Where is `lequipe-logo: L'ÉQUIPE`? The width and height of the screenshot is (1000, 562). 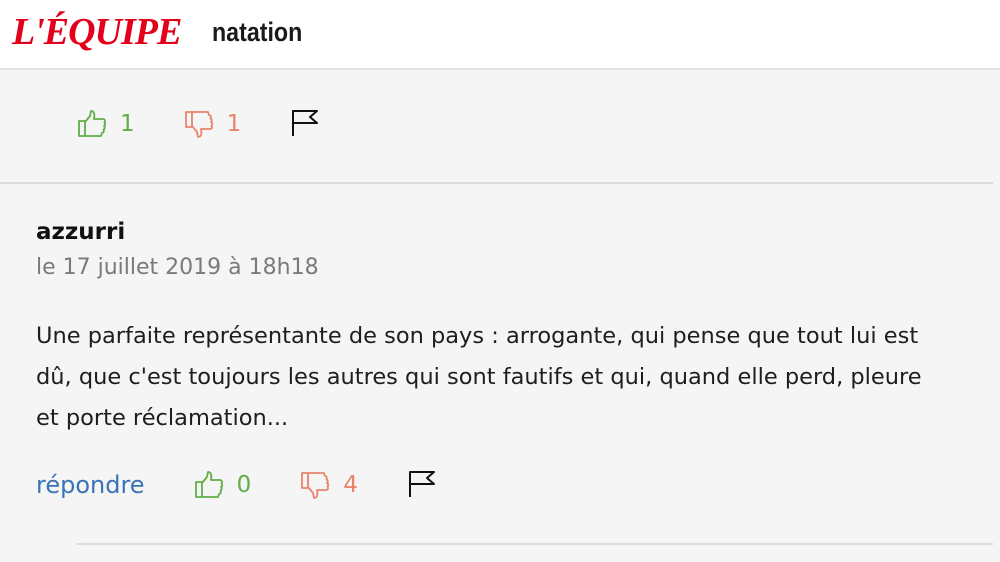 lequipe-logo: L'ÉQUIPE is located at coordinates (97, 32).